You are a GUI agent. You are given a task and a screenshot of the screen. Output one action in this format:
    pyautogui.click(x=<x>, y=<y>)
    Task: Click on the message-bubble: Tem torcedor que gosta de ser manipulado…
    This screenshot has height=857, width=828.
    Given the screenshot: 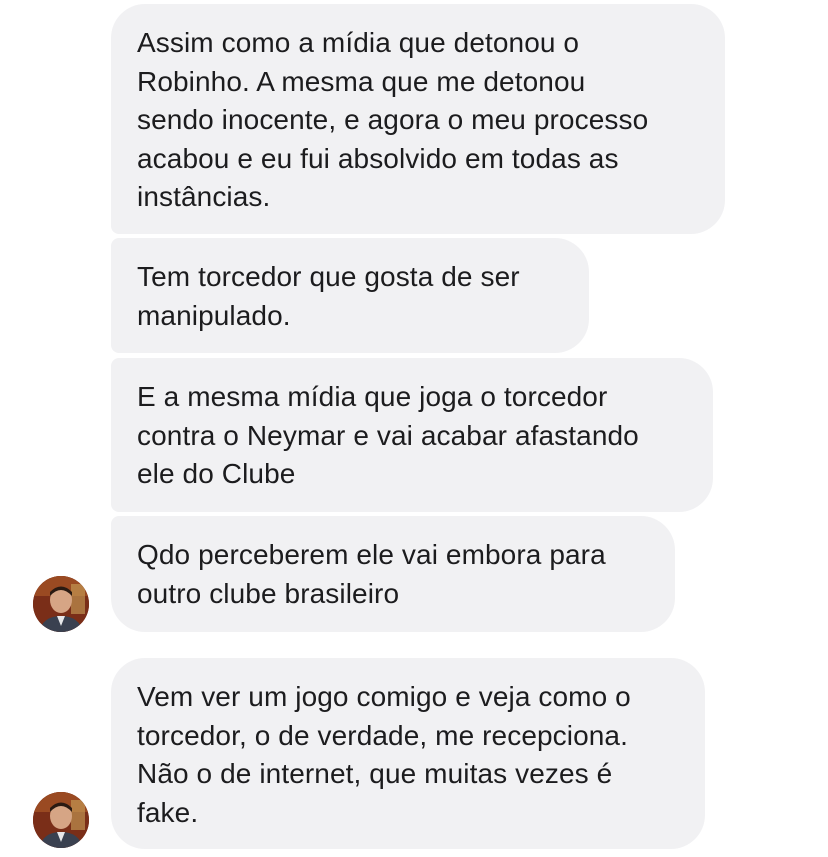 What is the action you would take?
    pyautogui.click(x=350, y=295)
    